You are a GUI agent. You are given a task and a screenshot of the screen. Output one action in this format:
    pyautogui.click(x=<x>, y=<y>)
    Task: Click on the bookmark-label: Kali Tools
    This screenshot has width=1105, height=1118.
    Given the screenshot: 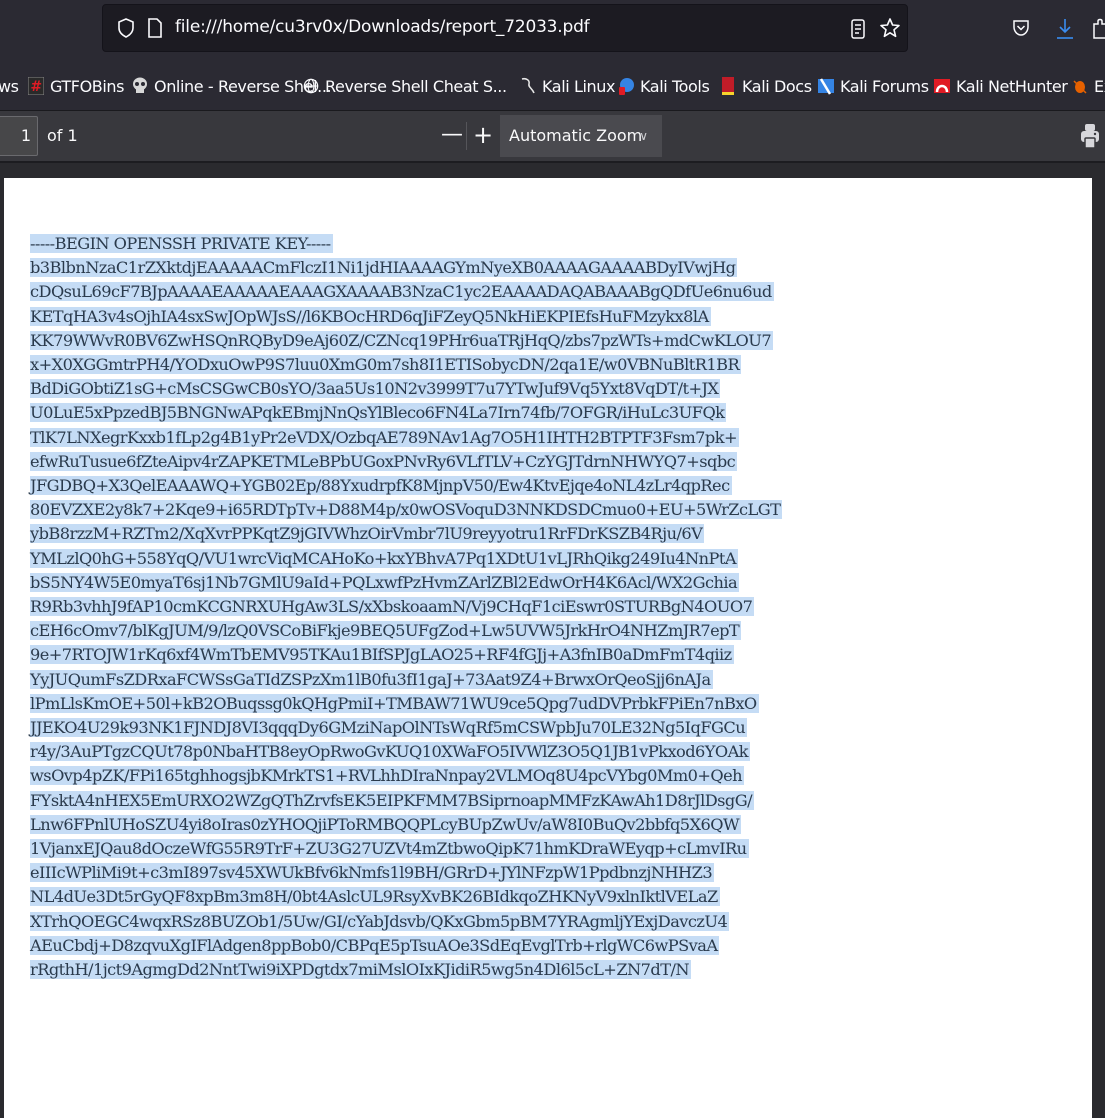 What is the action you would take?
    pyautogui.click(x=675, y=86)
    